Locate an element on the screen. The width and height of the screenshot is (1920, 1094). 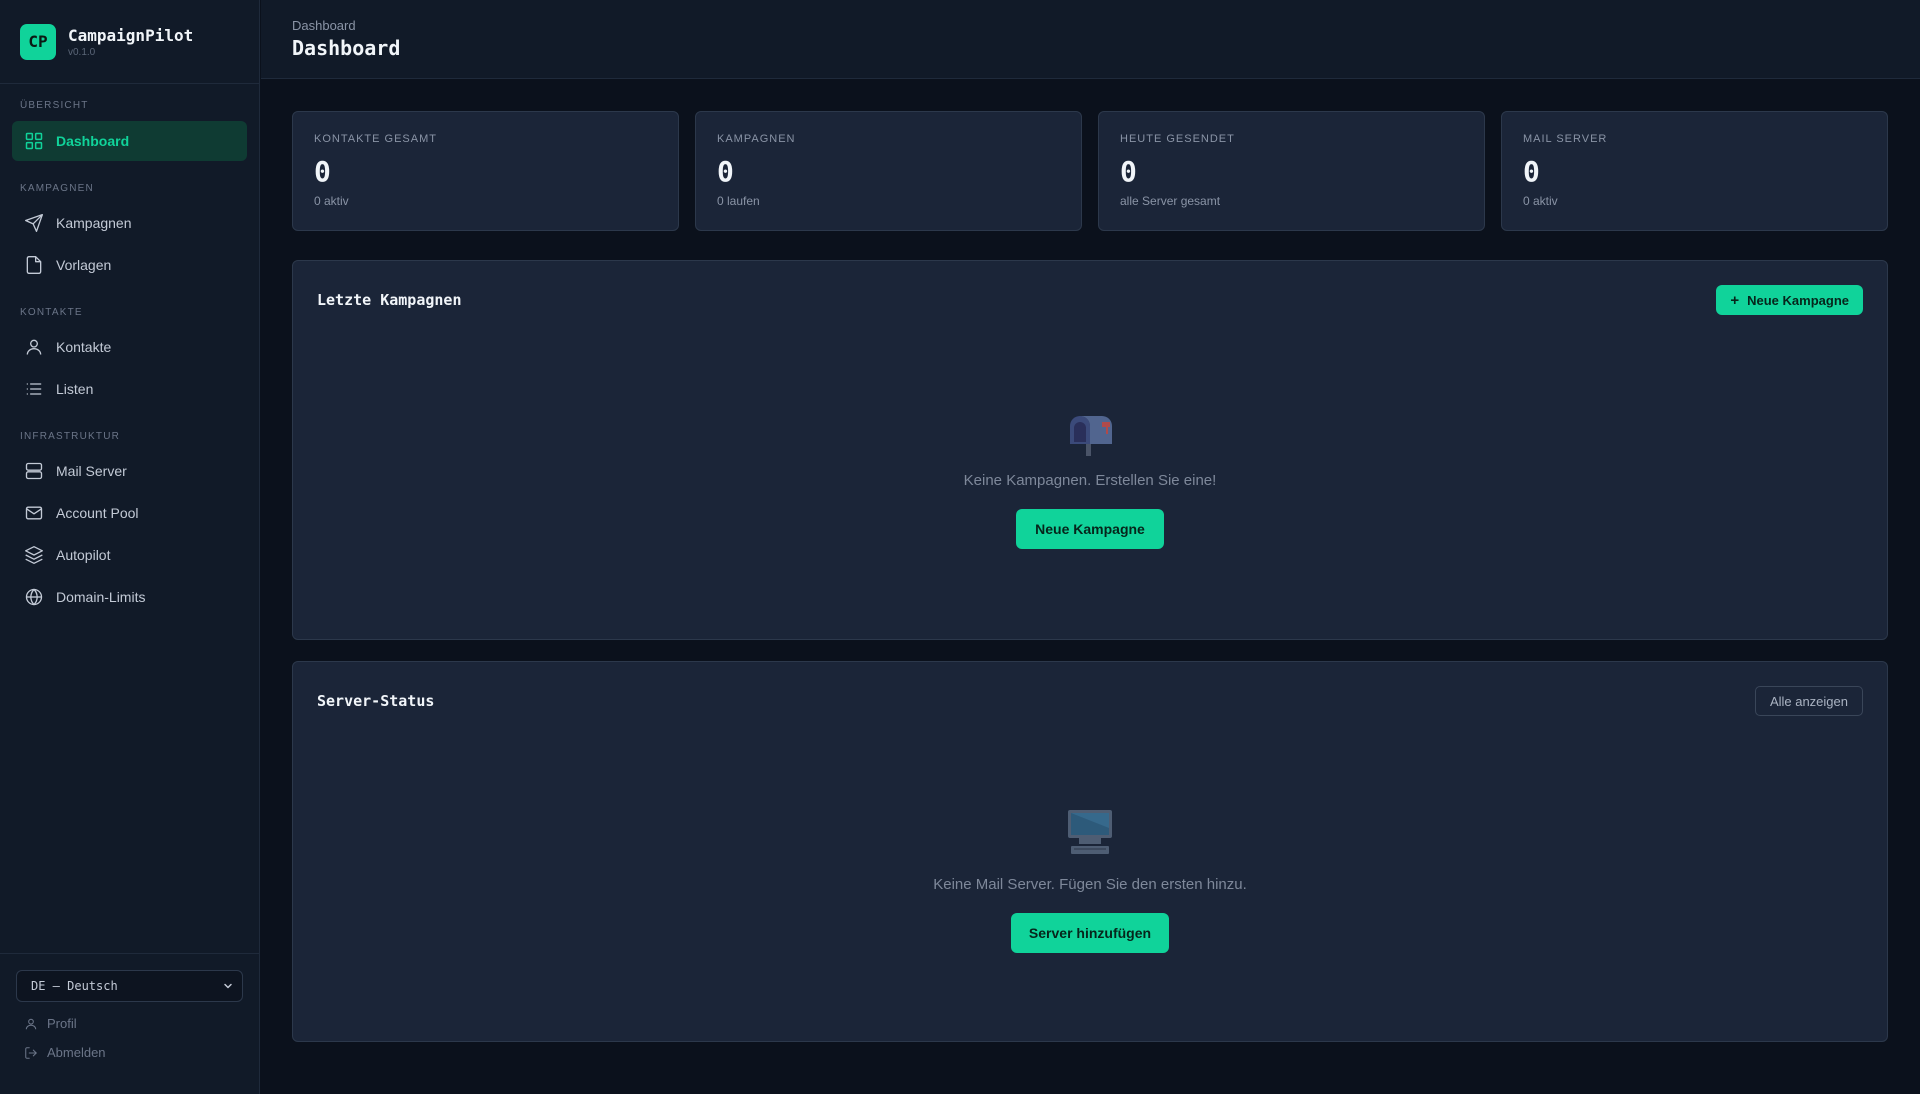
stat-label: KONTAKTE GESAMT is located at coordinates (375, 139).